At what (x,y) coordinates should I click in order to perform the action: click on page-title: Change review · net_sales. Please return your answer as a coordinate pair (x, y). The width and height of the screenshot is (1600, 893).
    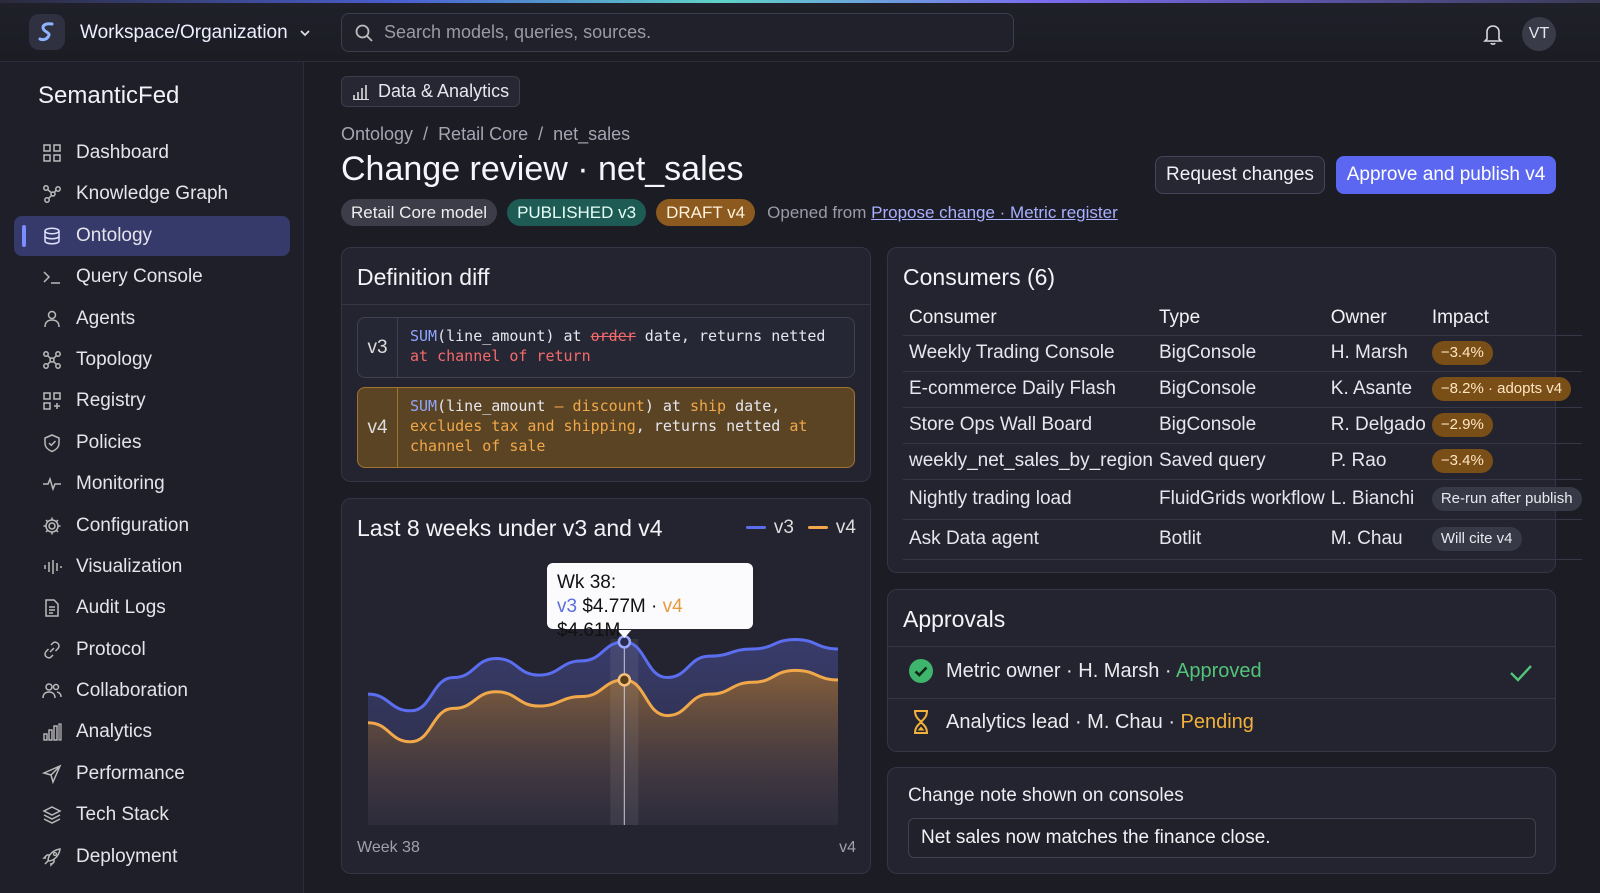
    Looking at the image, I should click on (542, 169).